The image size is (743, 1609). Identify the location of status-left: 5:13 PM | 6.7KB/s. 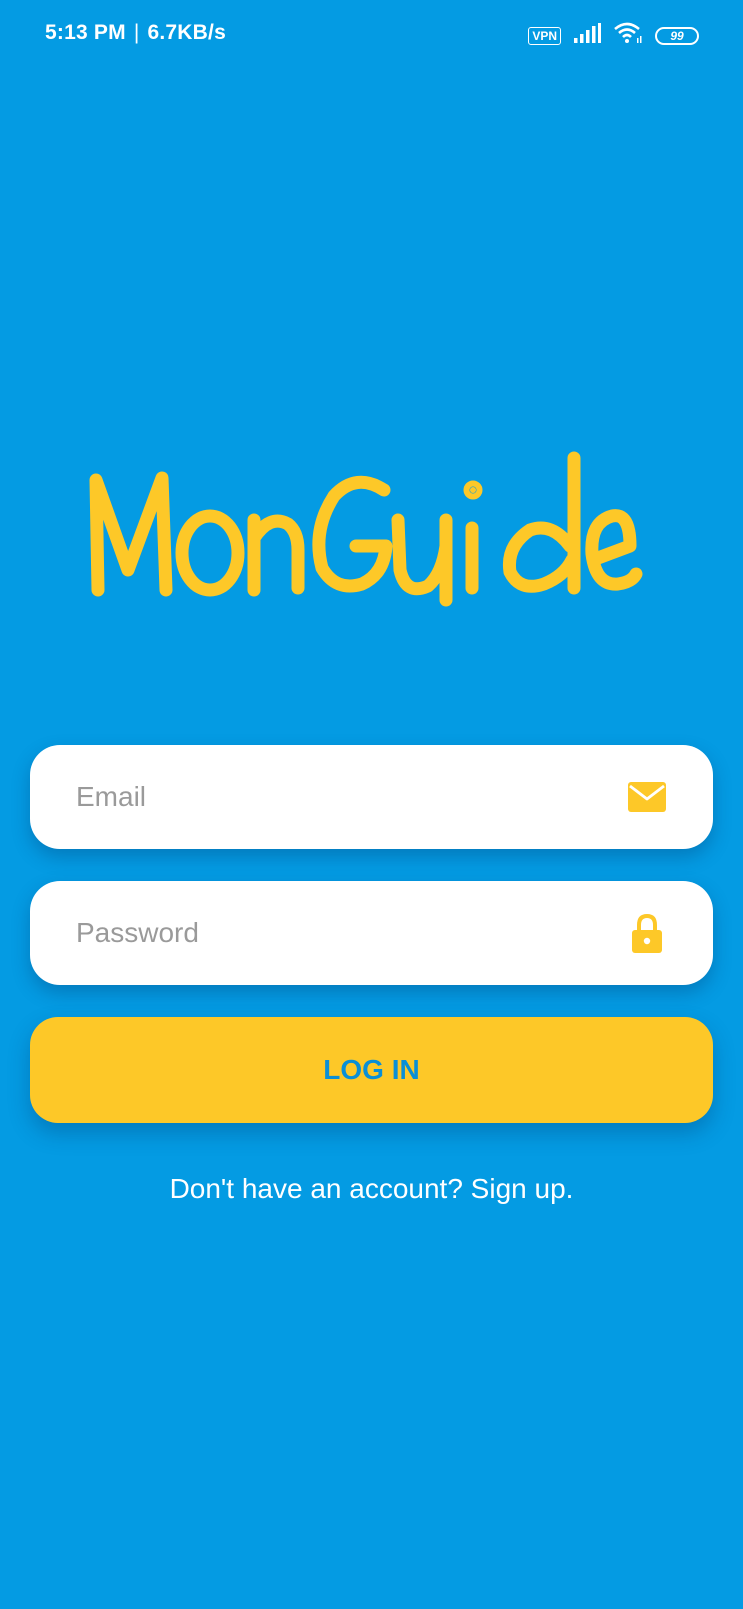
(135, 33).